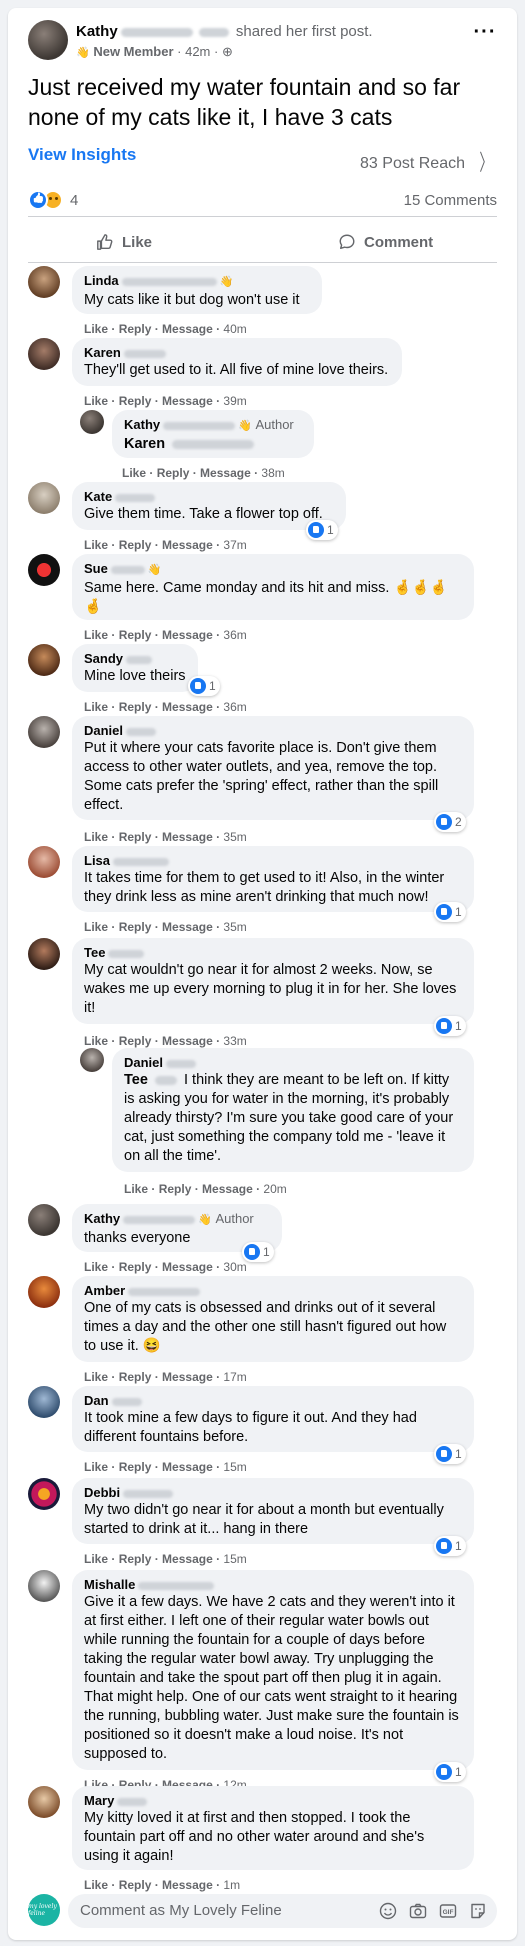 This screenshot has width=525, height=1946. Describe the element at coordinates (144, 444) in the screenshot. I see `mention: Karen` at that location.